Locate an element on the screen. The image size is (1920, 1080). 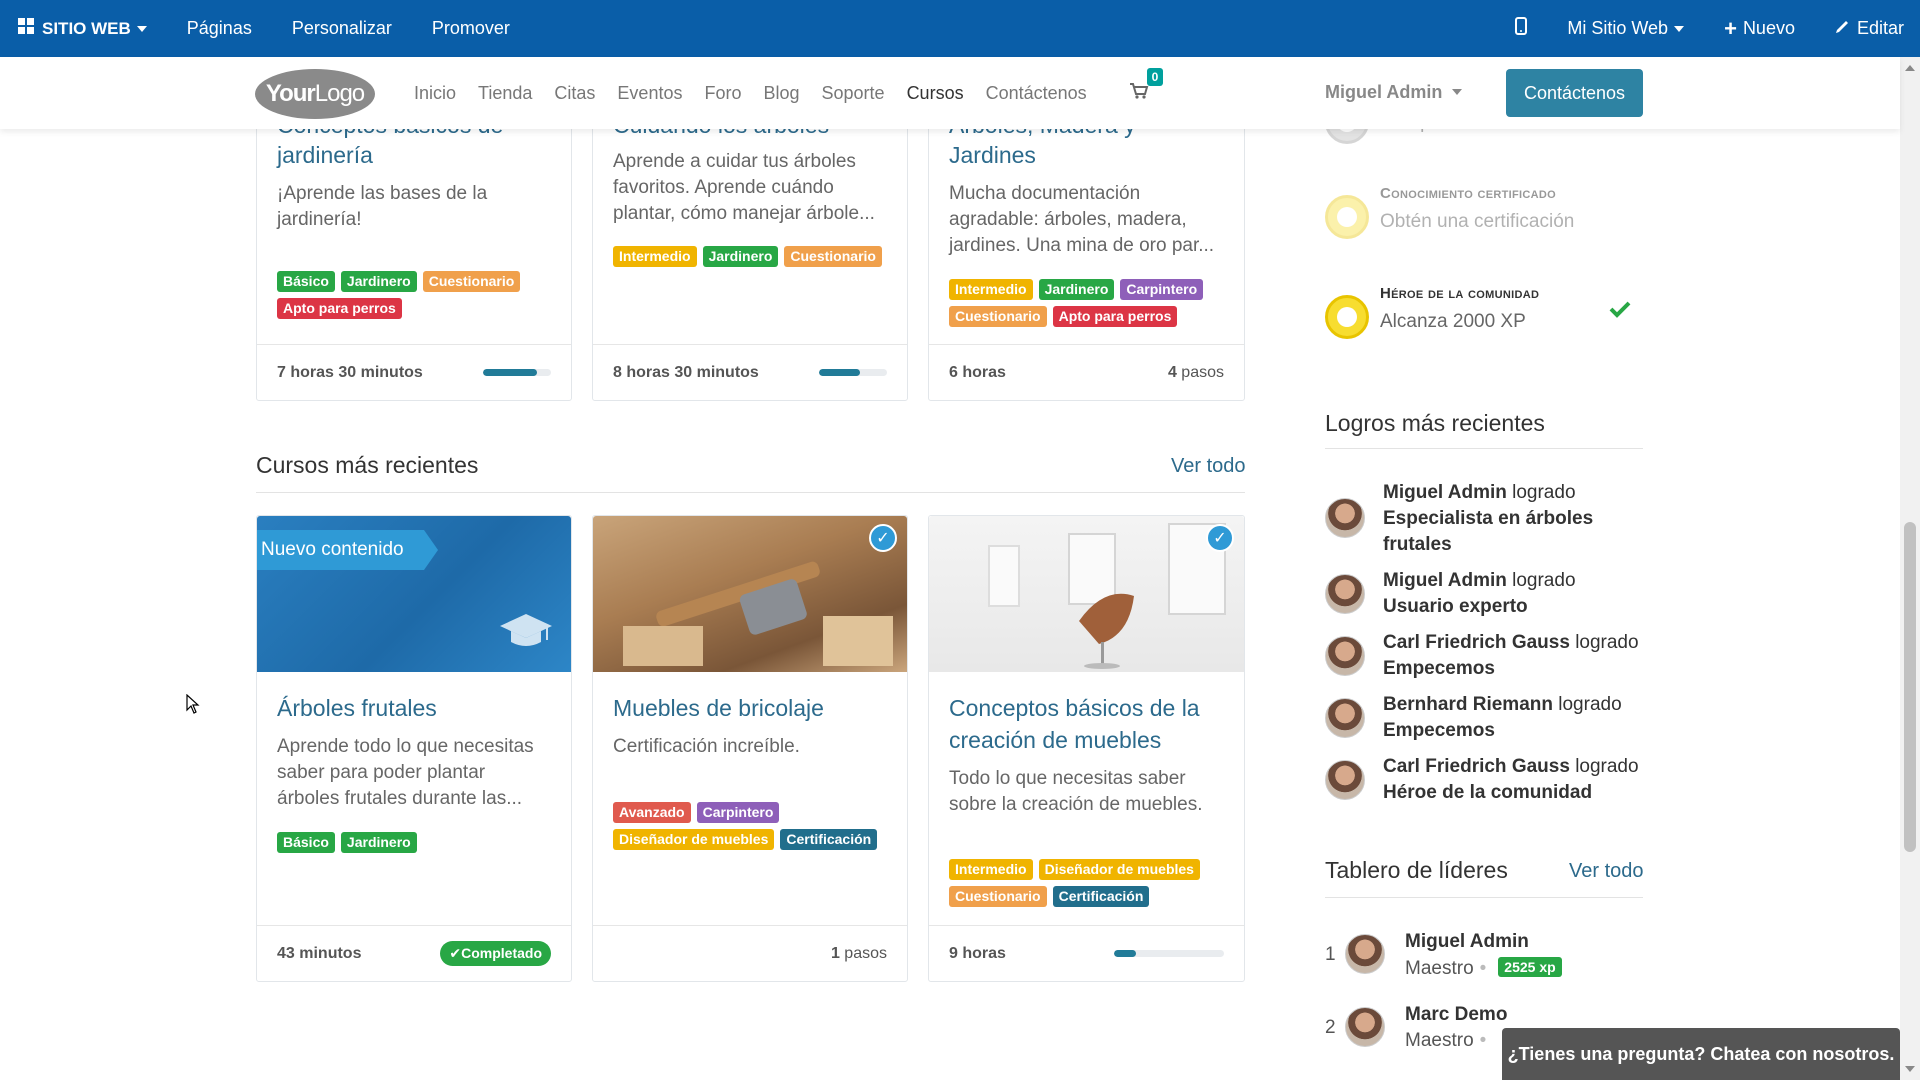
nav-link-inicio: Inicio is located at coordinates (435, 93).